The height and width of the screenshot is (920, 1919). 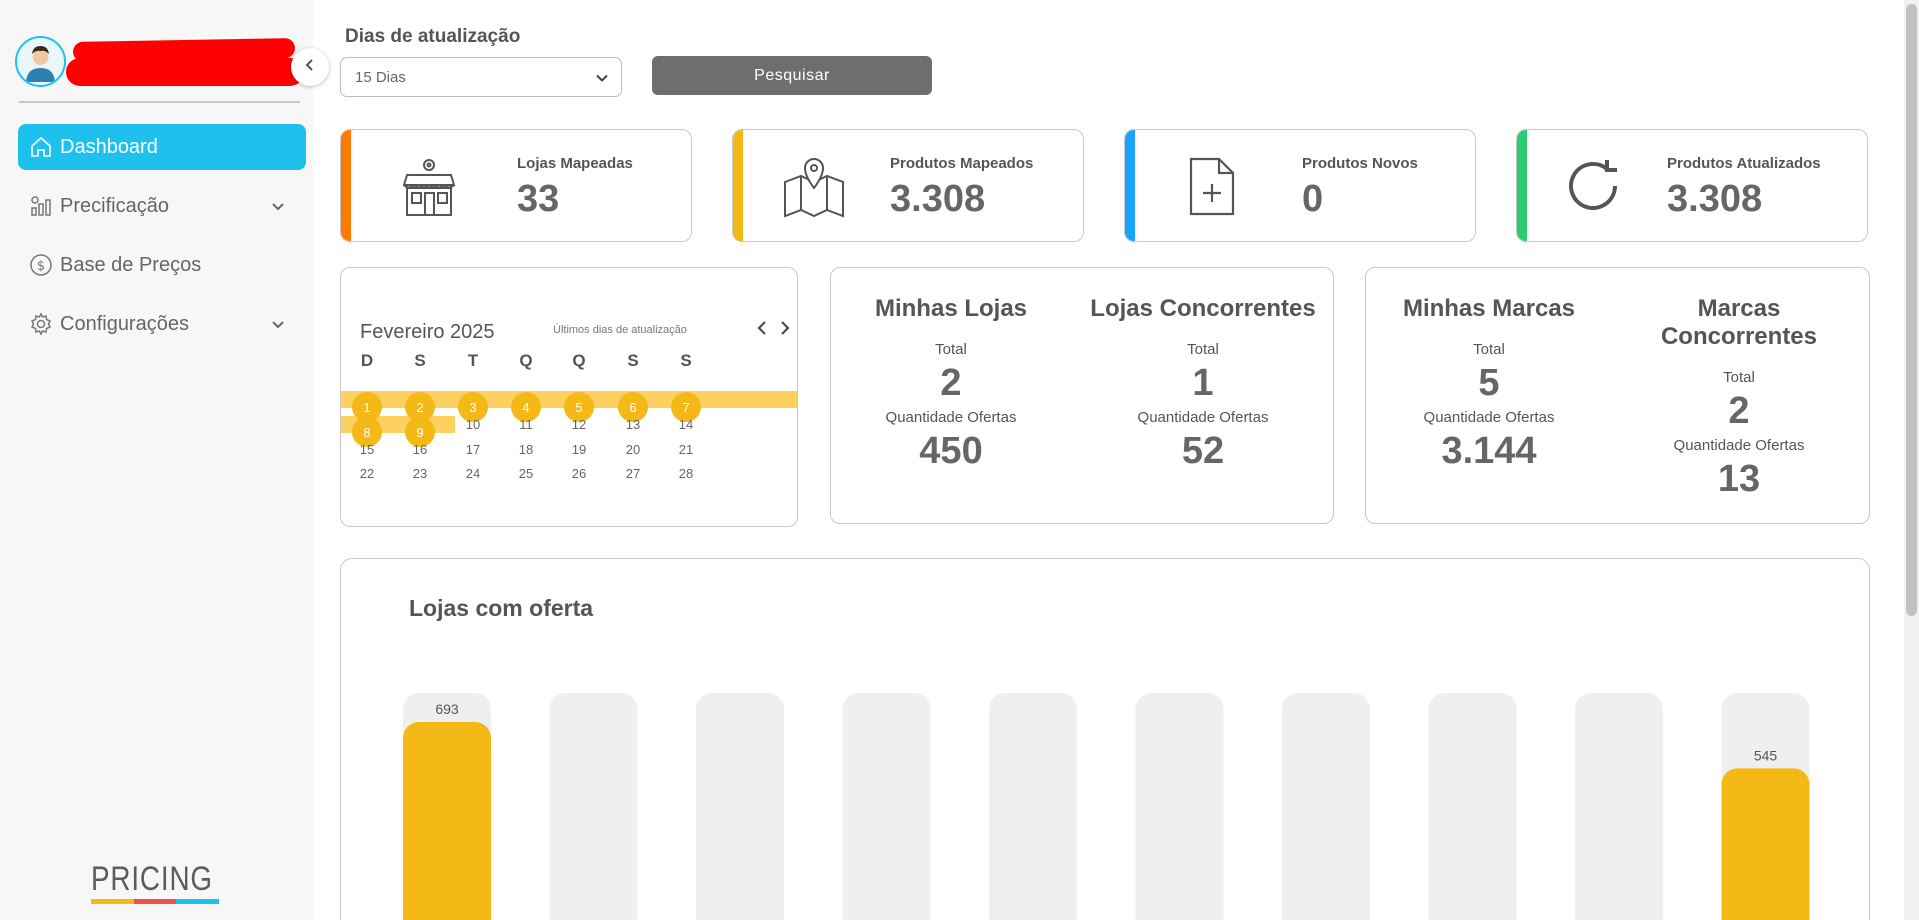 What do you see at coordinates (185, 72) in the screenshot?
I see `redacted-name` at bounding box center [185, 72].